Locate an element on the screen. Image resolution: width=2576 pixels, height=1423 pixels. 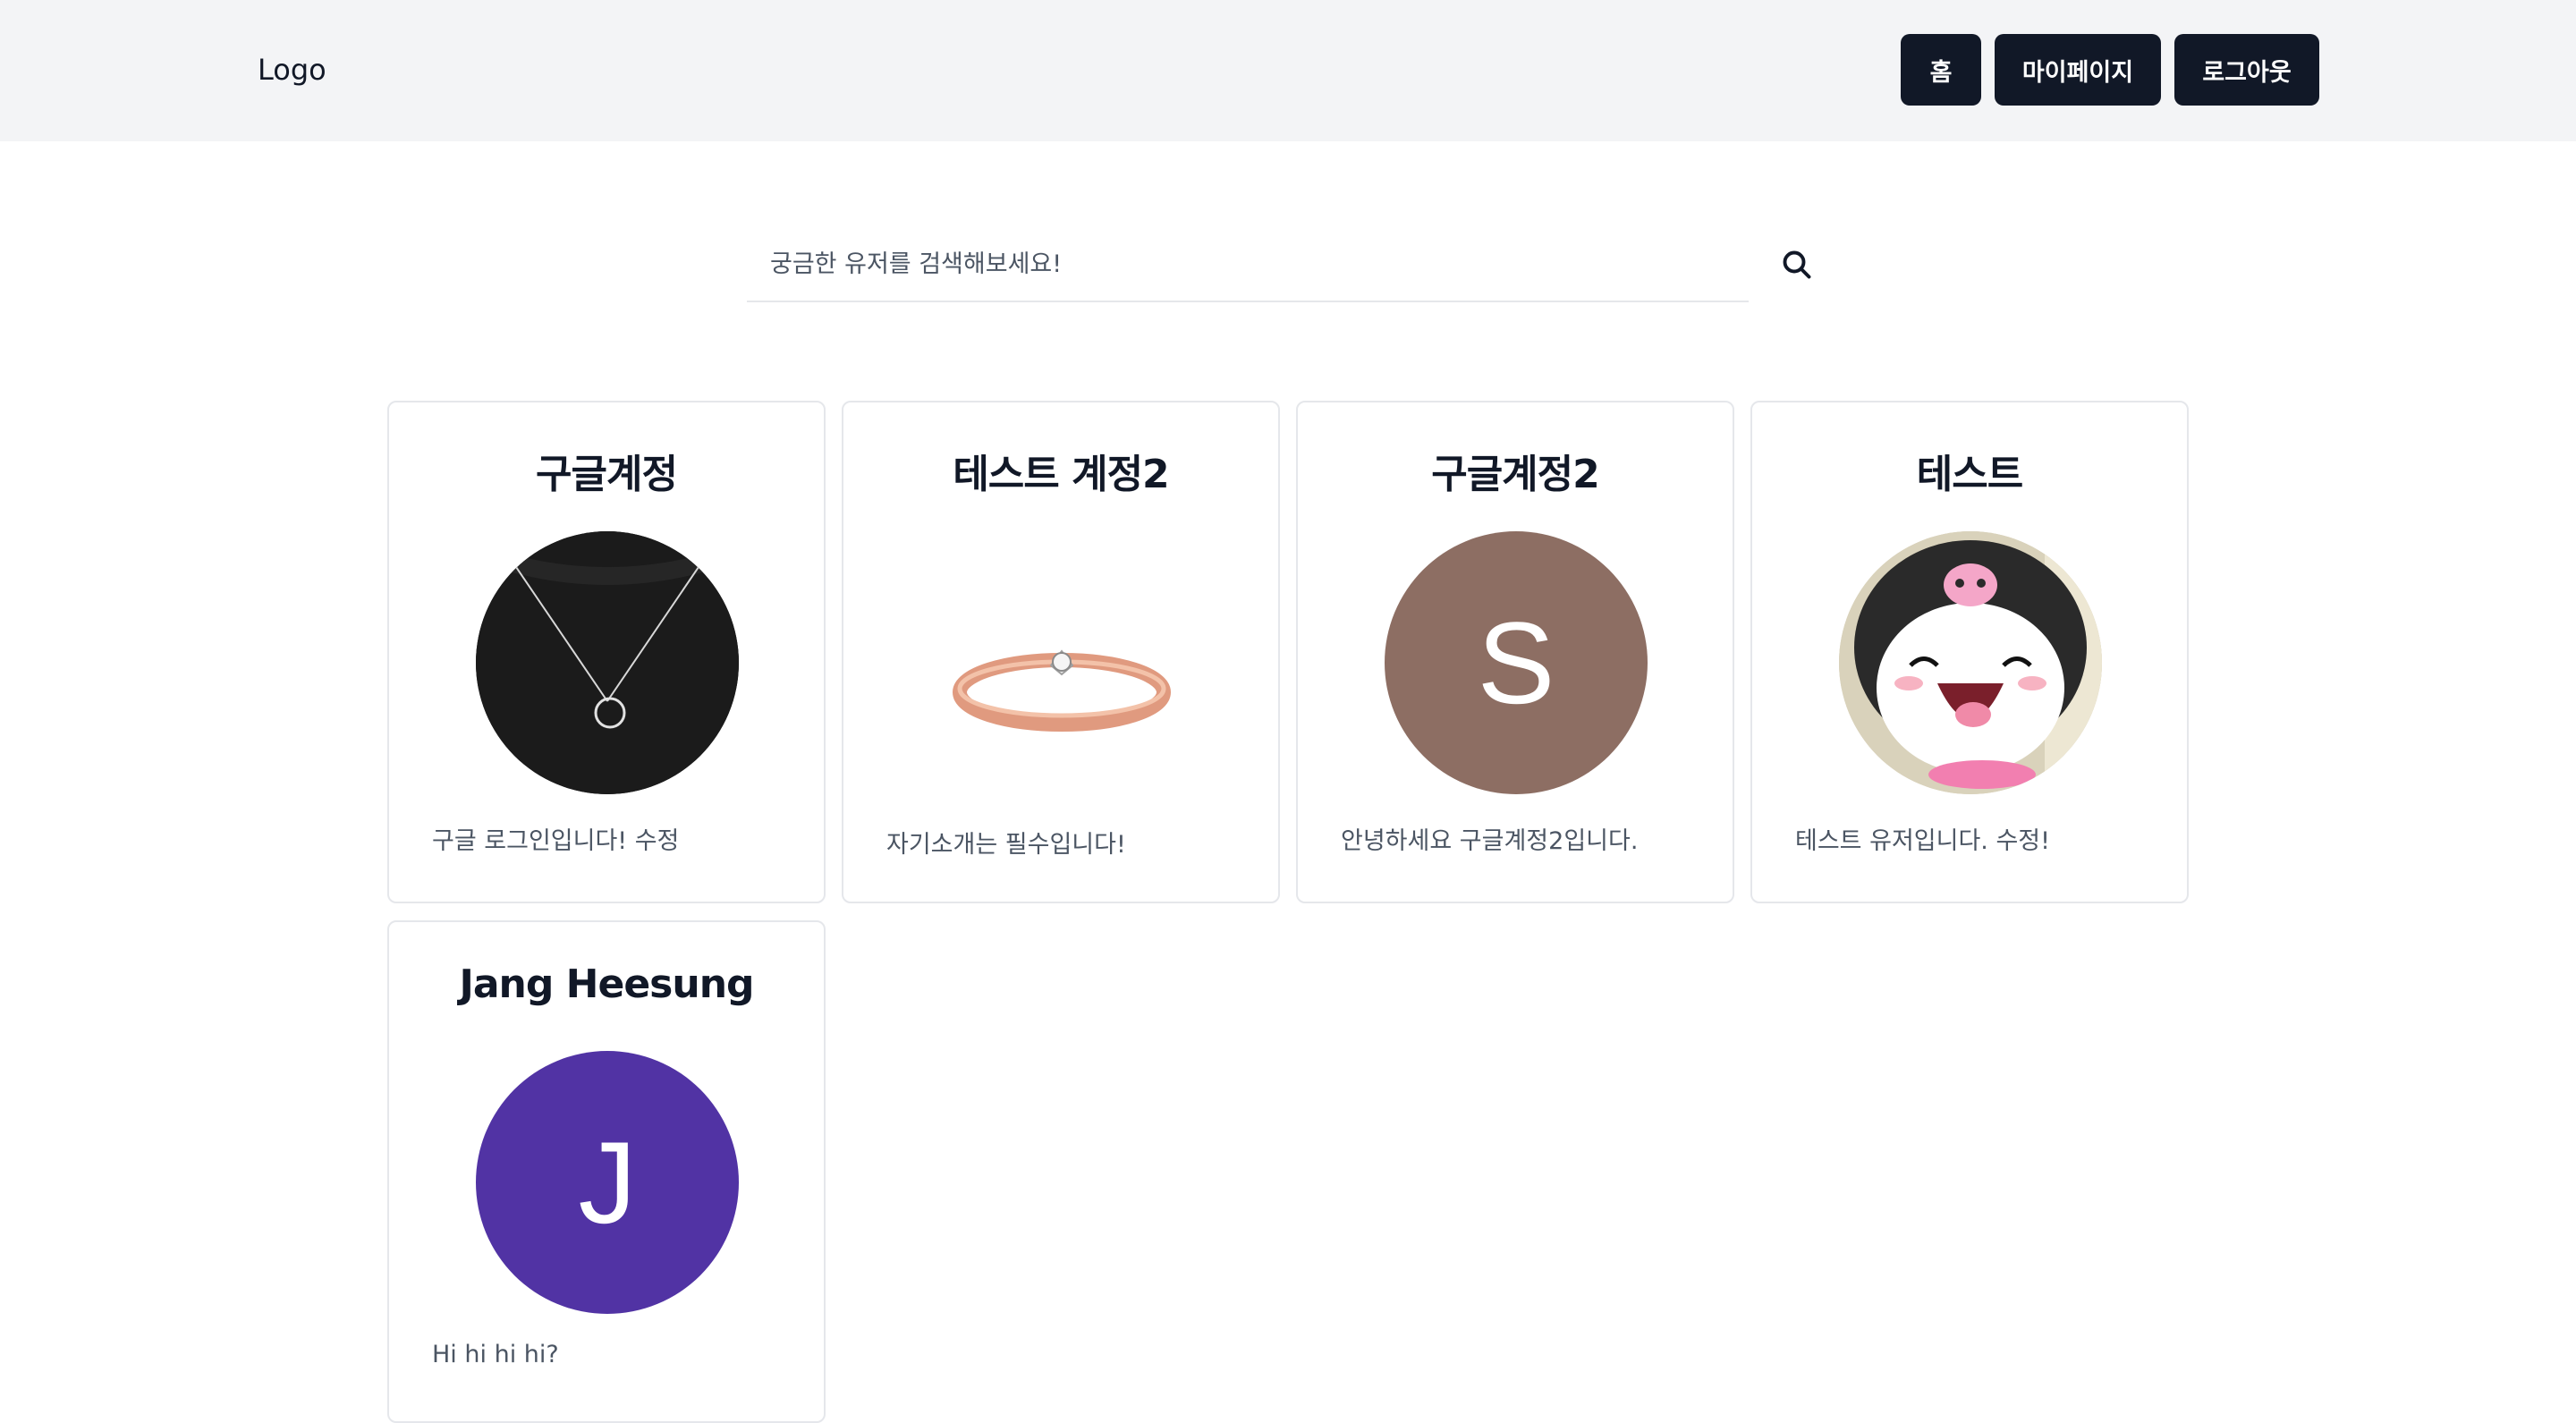
avatar-letter: S is located at coordinates (1516, 662).